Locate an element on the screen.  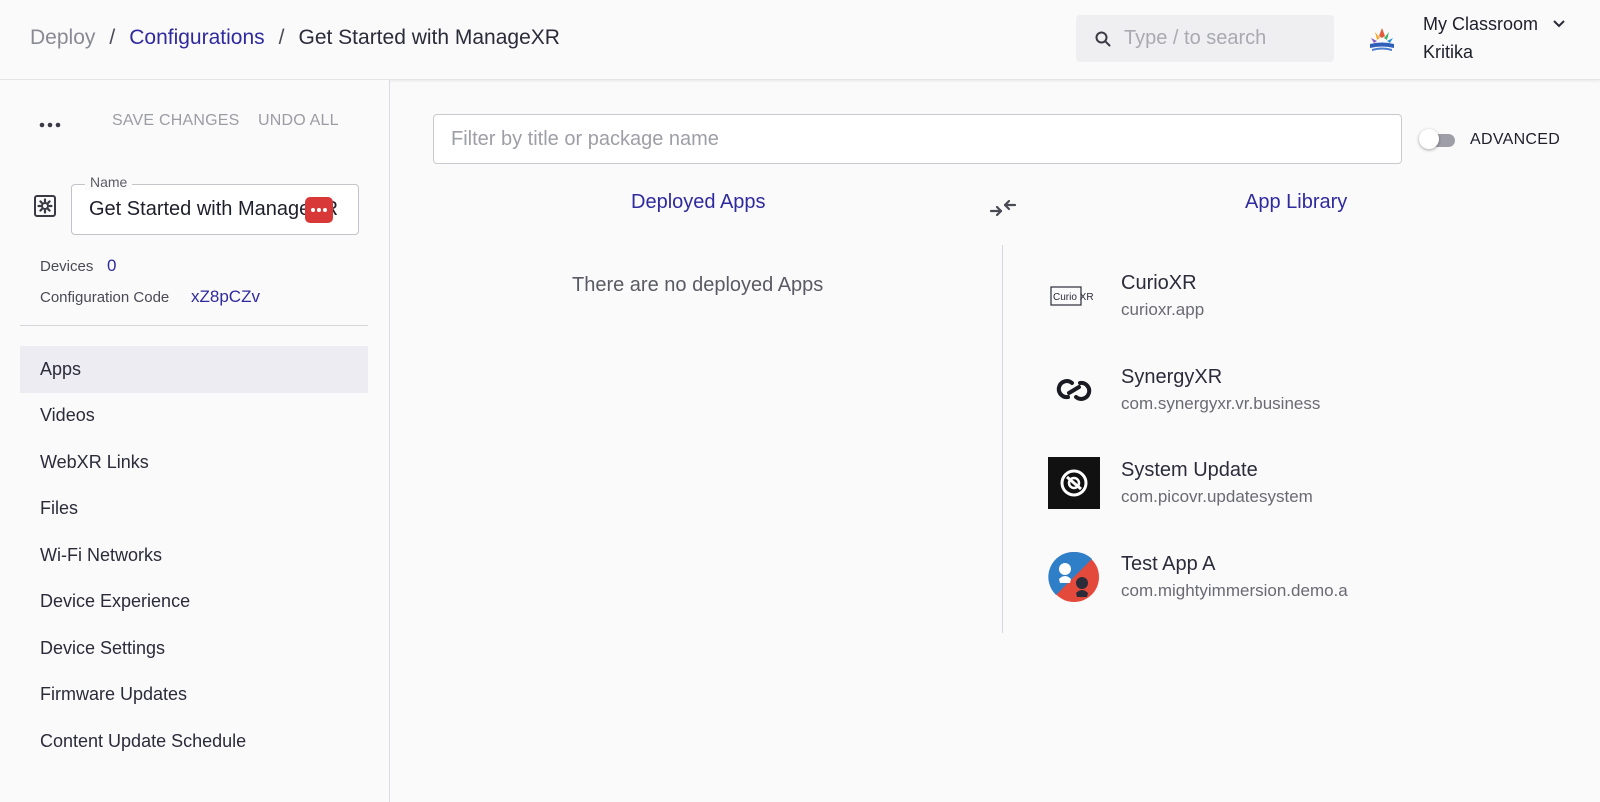
classroom-logo-icon is located at coordinates (1382, 39).